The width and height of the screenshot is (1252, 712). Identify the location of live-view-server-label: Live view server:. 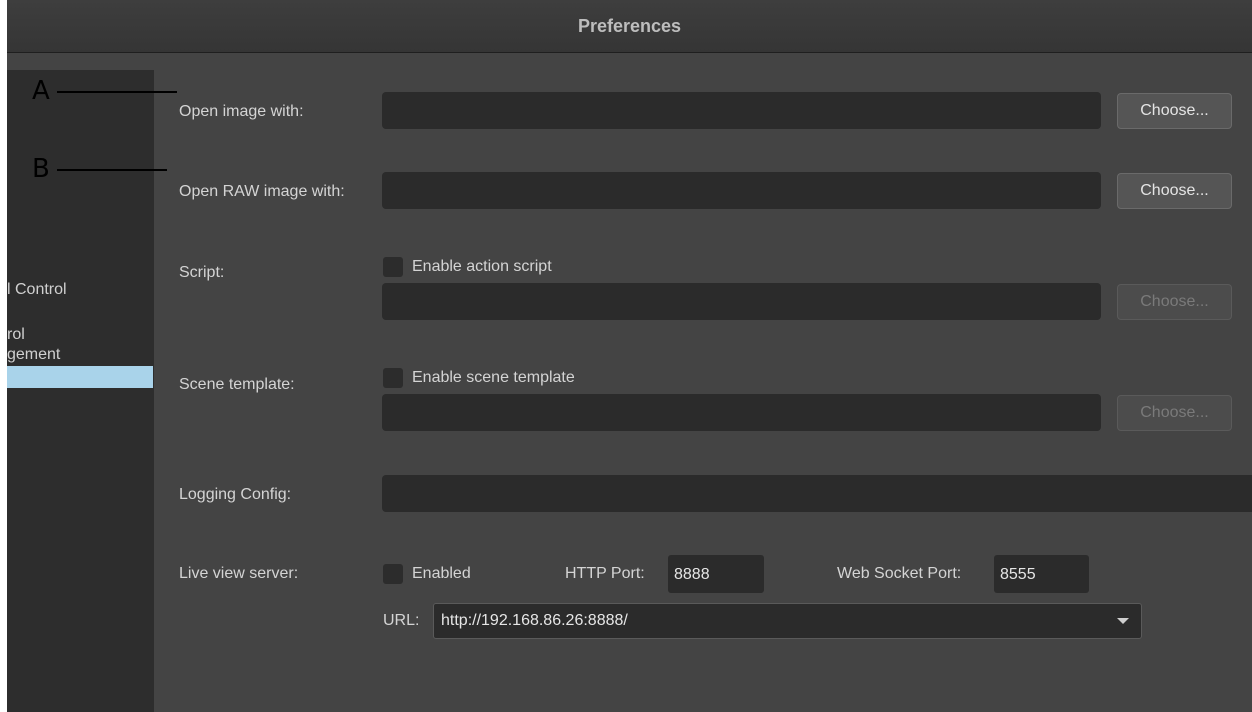
(239, 573).